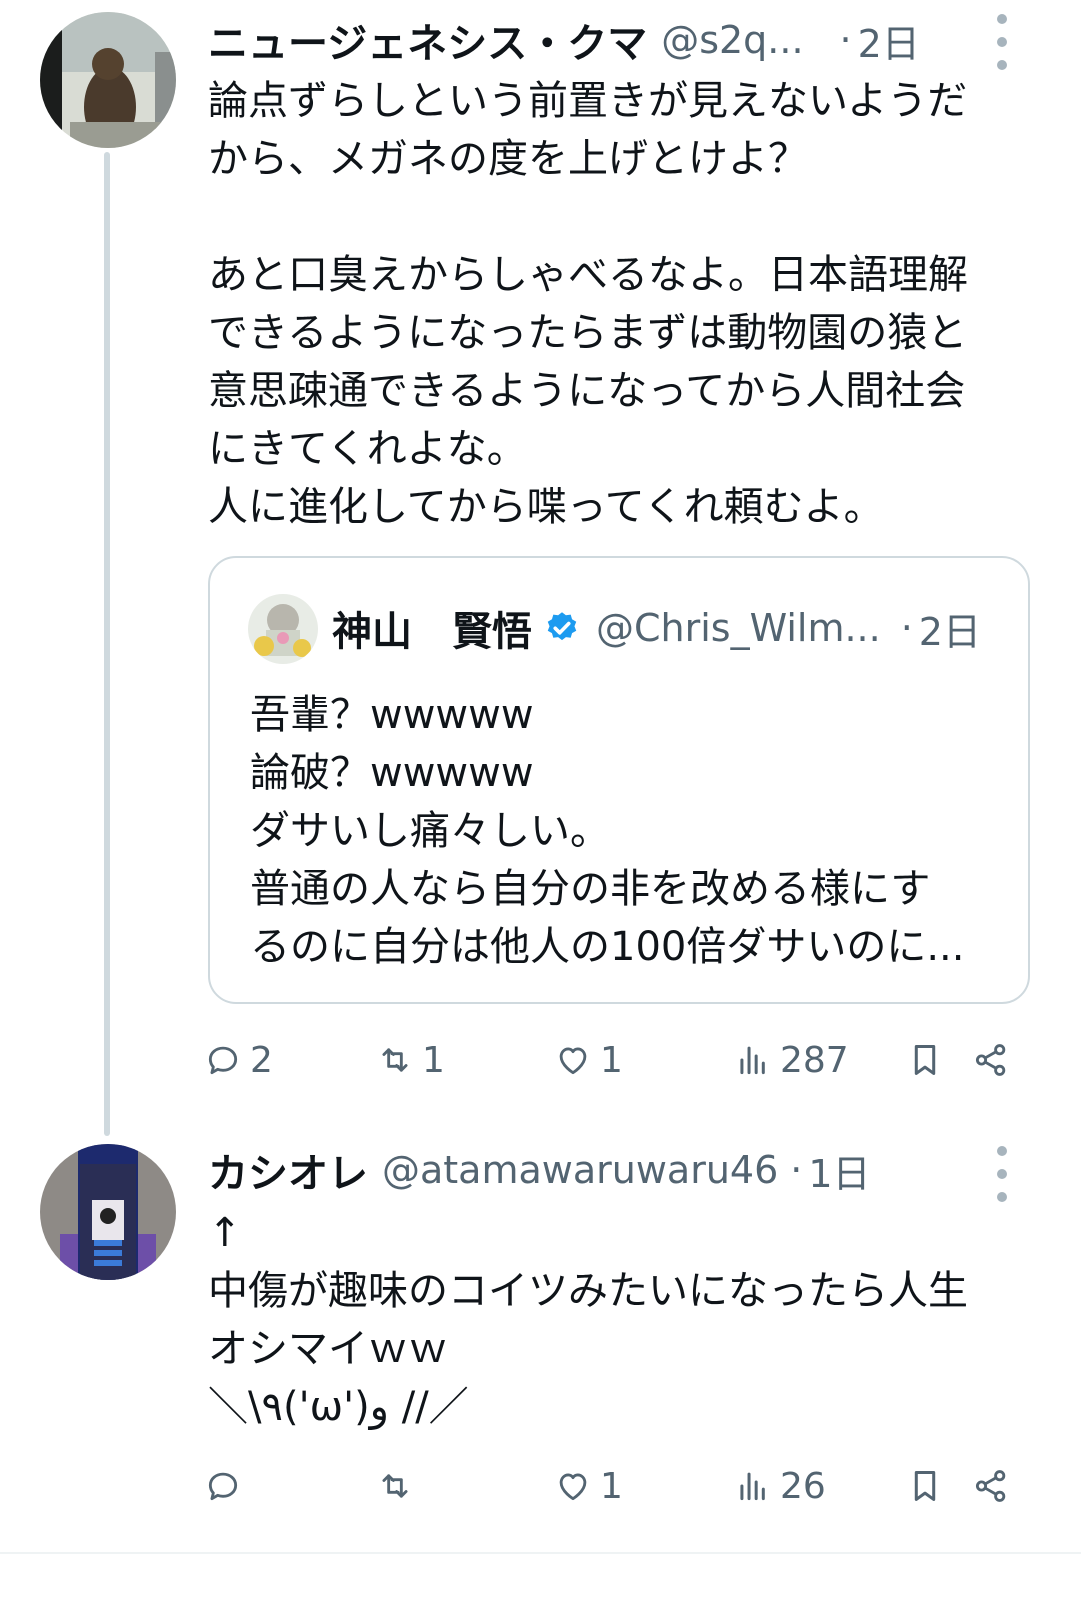 This screenshot has height=1606, width=1081. Describe the element at coordinates (540, 1060) in the screenshot. I see `post1-action-bar: 2 1 1 287` at that location.